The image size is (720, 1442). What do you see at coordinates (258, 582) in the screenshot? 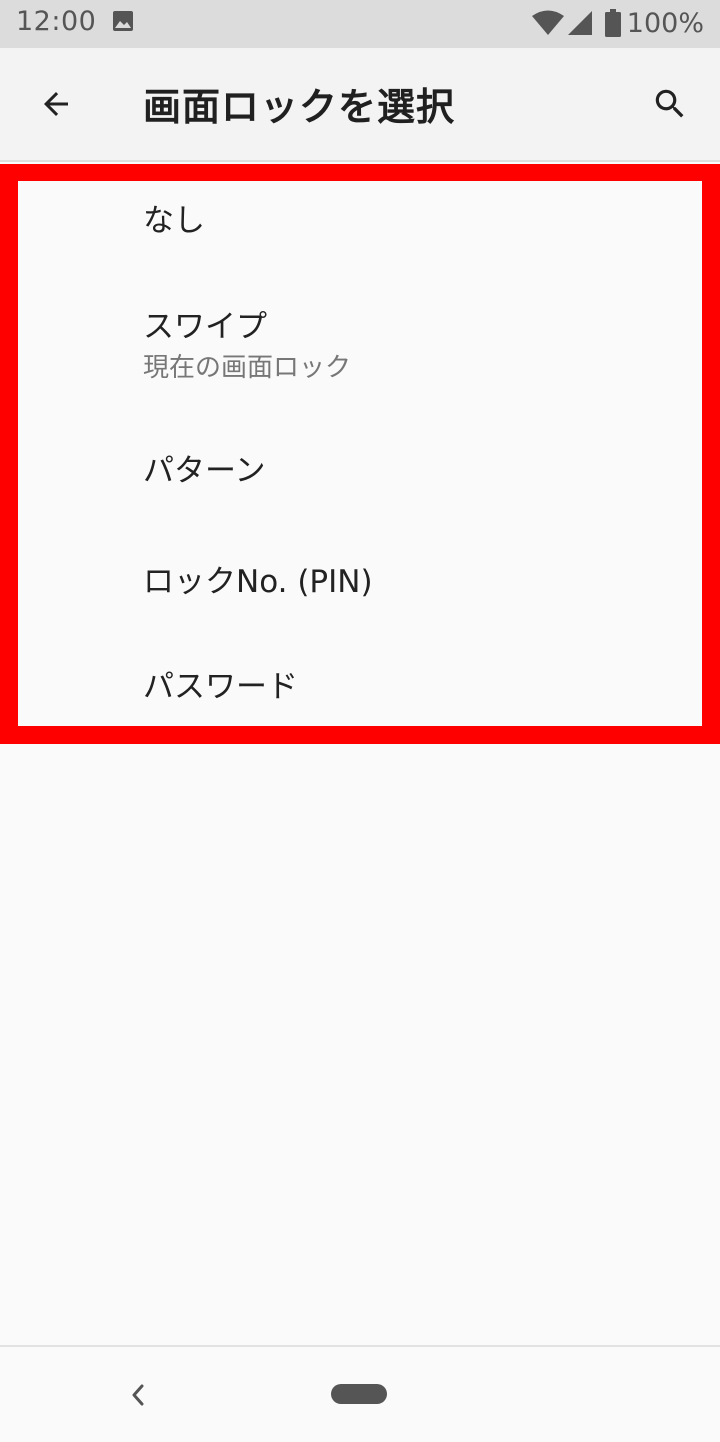
I see `option-label: ロックNo. (PIN)` at bounding box center [258, 582].